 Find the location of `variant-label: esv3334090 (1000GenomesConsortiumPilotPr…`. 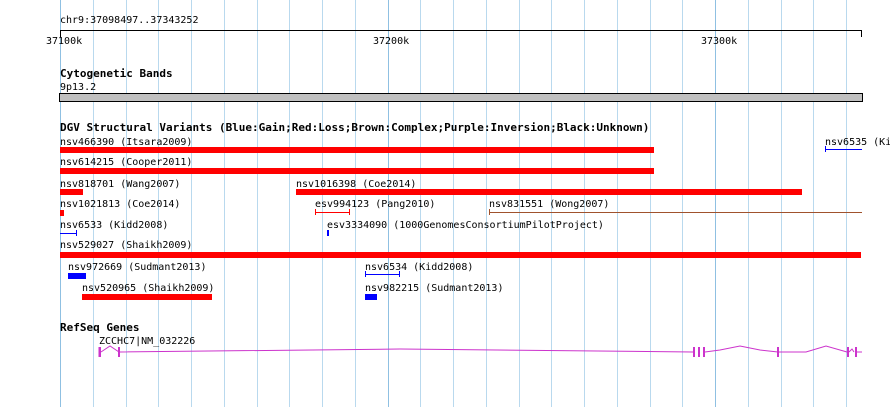

variant-label: esv3334090 (1000GenomesConsortiumPilotPr… is located at coordinates (465, 225).